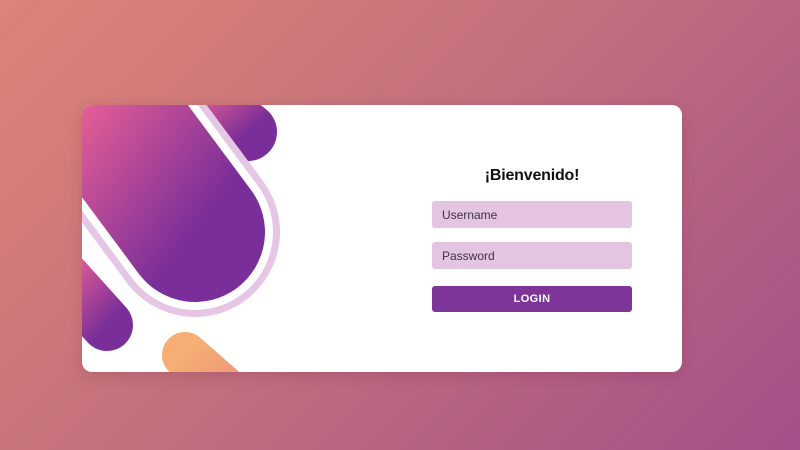  Describe the element at coordinates (532, 214) in the screenshot. I see `username-input` at that location.